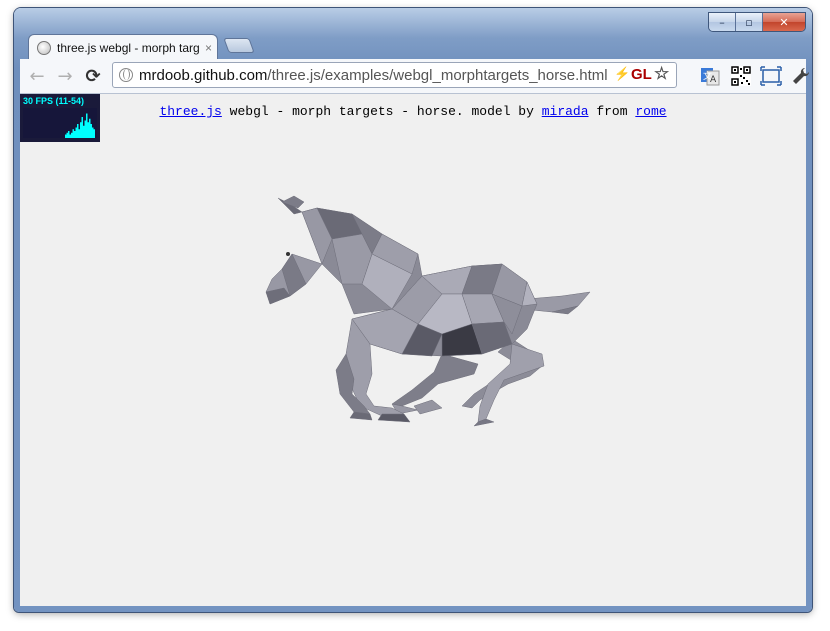 The height and width of the screenshot is (631, 830). Describe the element at coordinates (784, 22) in the screenshot. I see `close-window-button: ✕` at that location.